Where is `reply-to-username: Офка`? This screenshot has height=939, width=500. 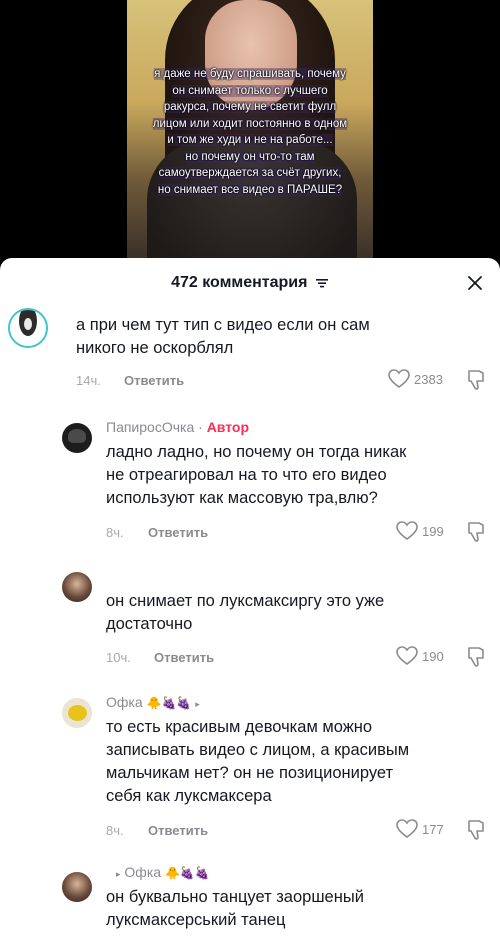 reply-to-username: Офка is located at coordinates (142, 872).